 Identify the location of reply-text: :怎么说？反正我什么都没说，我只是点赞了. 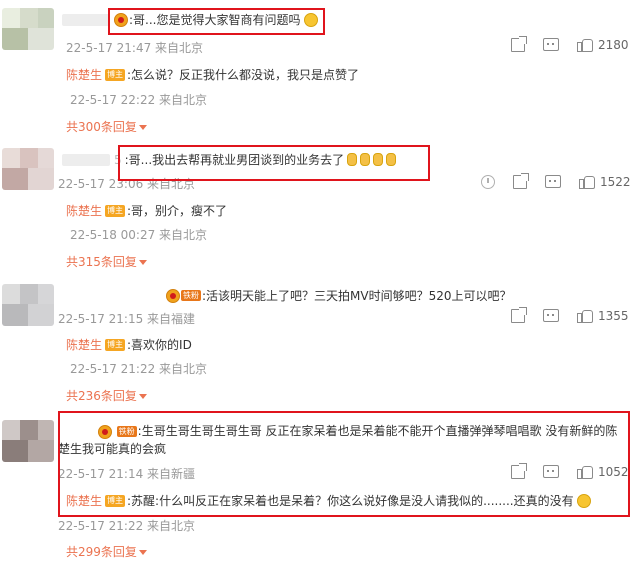
(243, 75).